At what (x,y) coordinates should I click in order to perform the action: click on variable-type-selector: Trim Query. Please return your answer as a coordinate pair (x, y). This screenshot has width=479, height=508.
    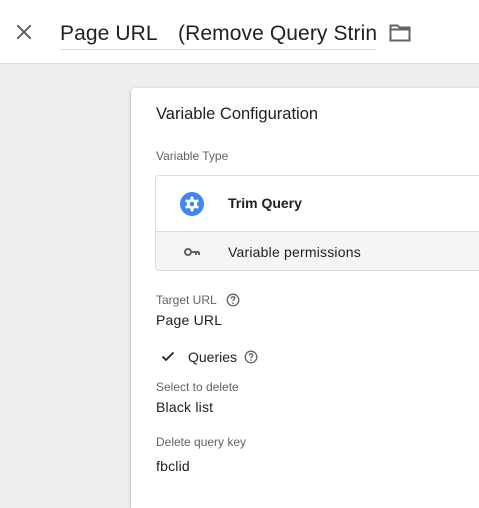
    Looking at the image, I should click on (317, 203).